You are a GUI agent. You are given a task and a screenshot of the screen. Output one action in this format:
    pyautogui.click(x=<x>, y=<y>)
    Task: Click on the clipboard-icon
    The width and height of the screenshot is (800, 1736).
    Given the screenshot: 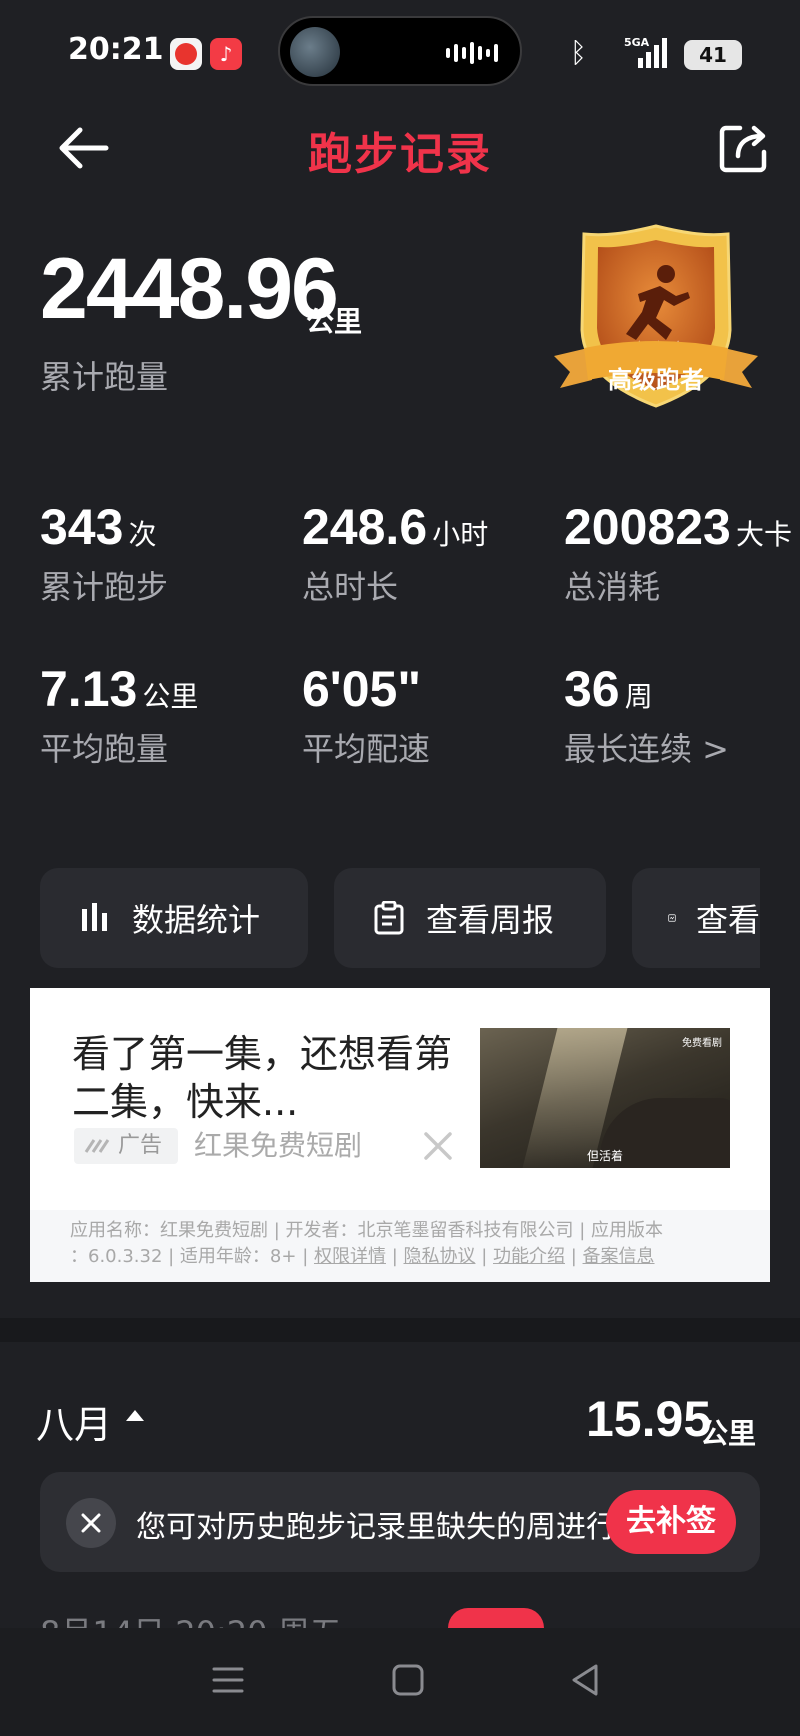 What is the action you would take?
    pyautogui.click(x=389, y=918)
    